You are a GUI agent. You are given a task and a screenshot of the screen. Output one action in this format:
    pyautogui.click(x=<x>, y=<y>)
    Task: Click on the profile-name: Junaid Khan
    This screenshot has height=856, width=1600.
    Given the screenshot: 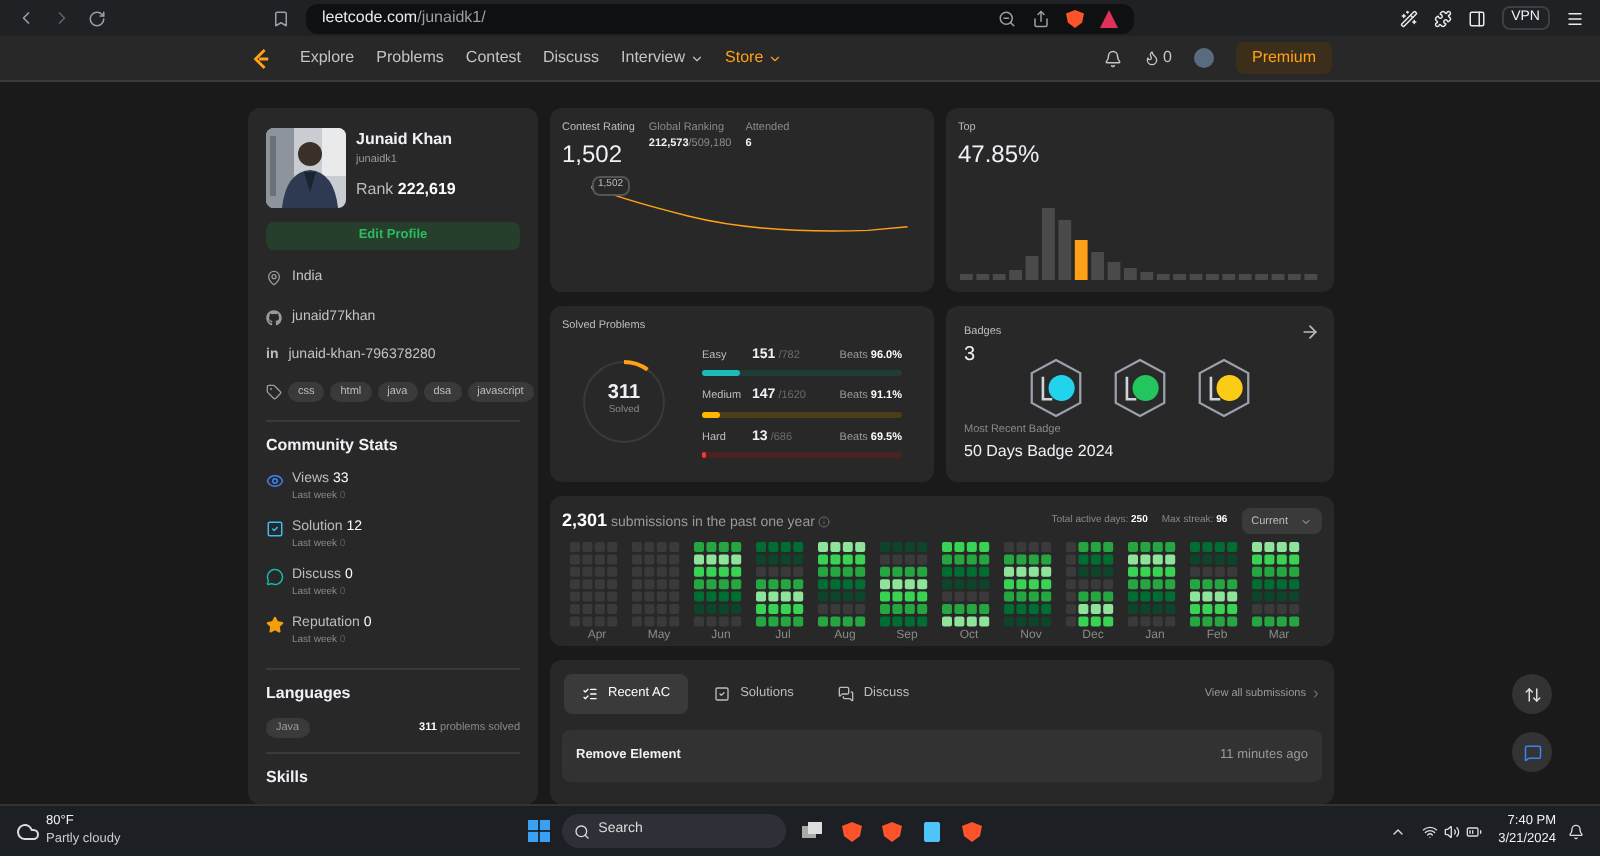 What is the action you would take?
    pyautogui.click(x=405, y=140)
    